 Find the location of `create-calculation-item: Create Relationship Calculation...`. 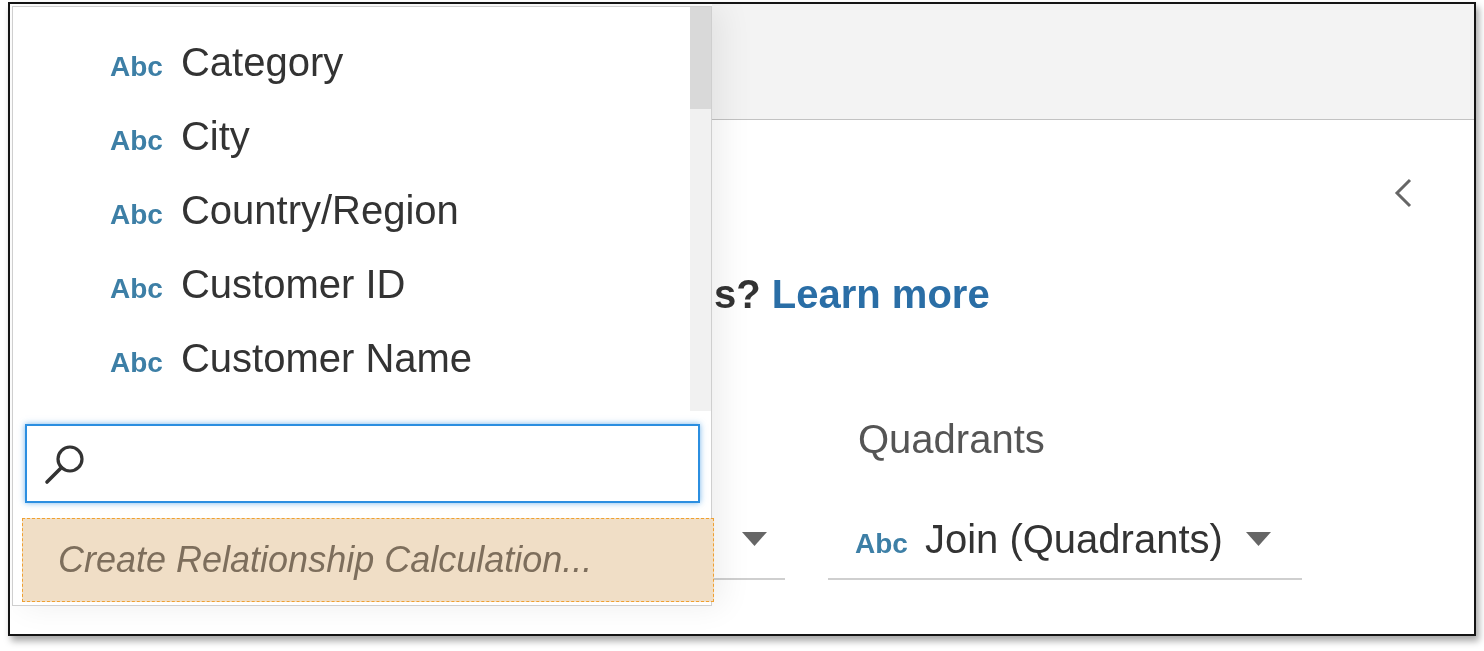

create-calculation-item: Create Relationship Calculation... is located at coordinates (368, 560).